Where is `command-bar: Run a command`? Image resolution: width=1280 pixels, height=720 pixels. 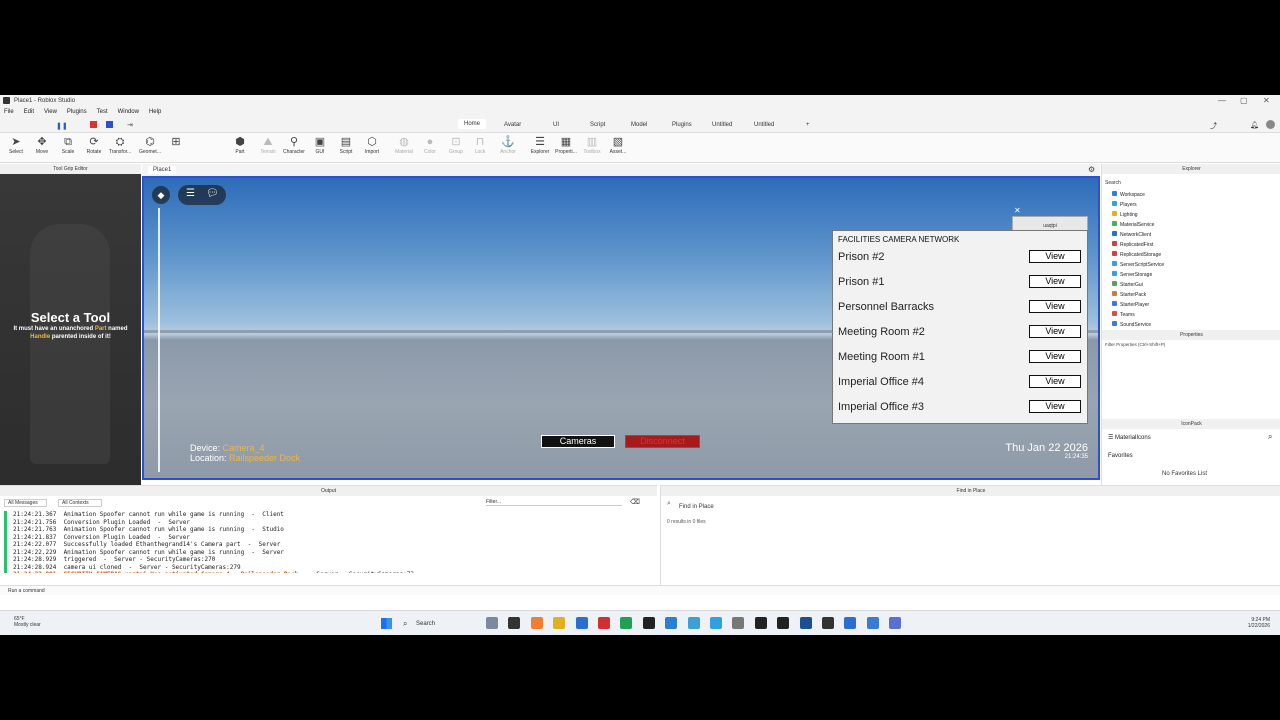
command-bar: Run a command is located at coordinates (640, 590).